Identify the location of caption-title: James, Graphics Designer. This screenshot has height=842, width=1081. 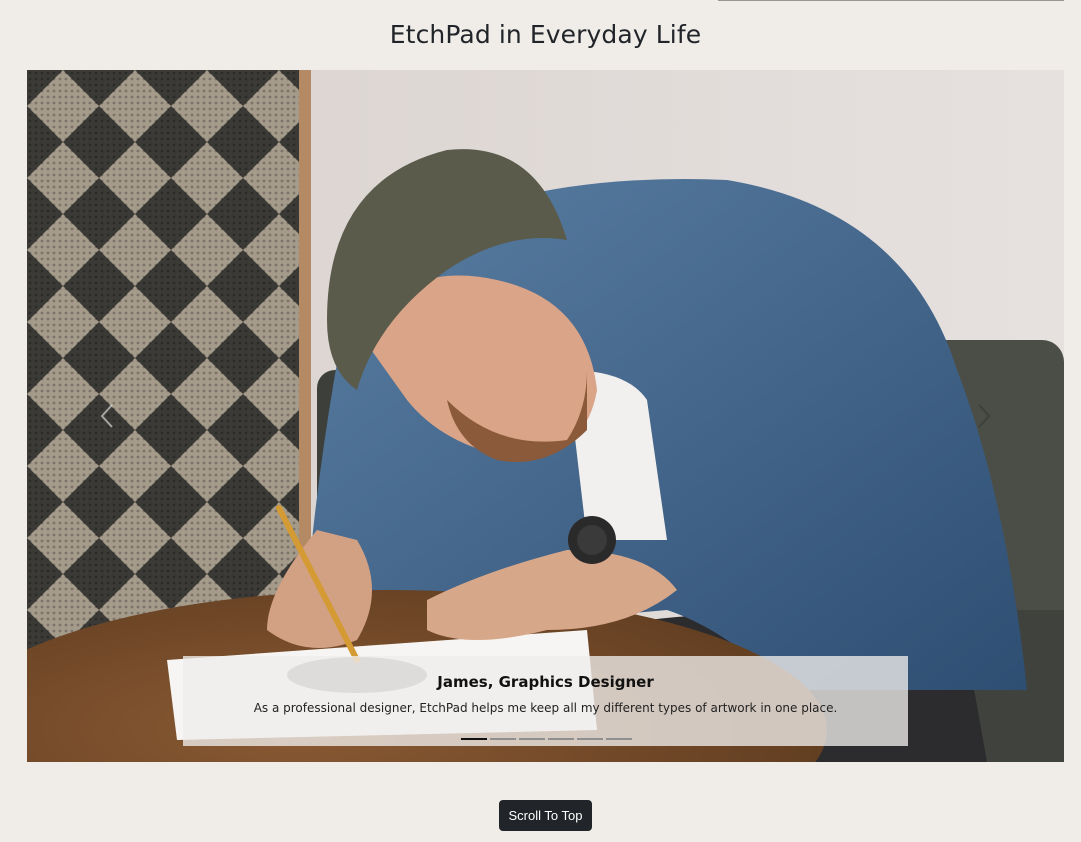
(545, 682).